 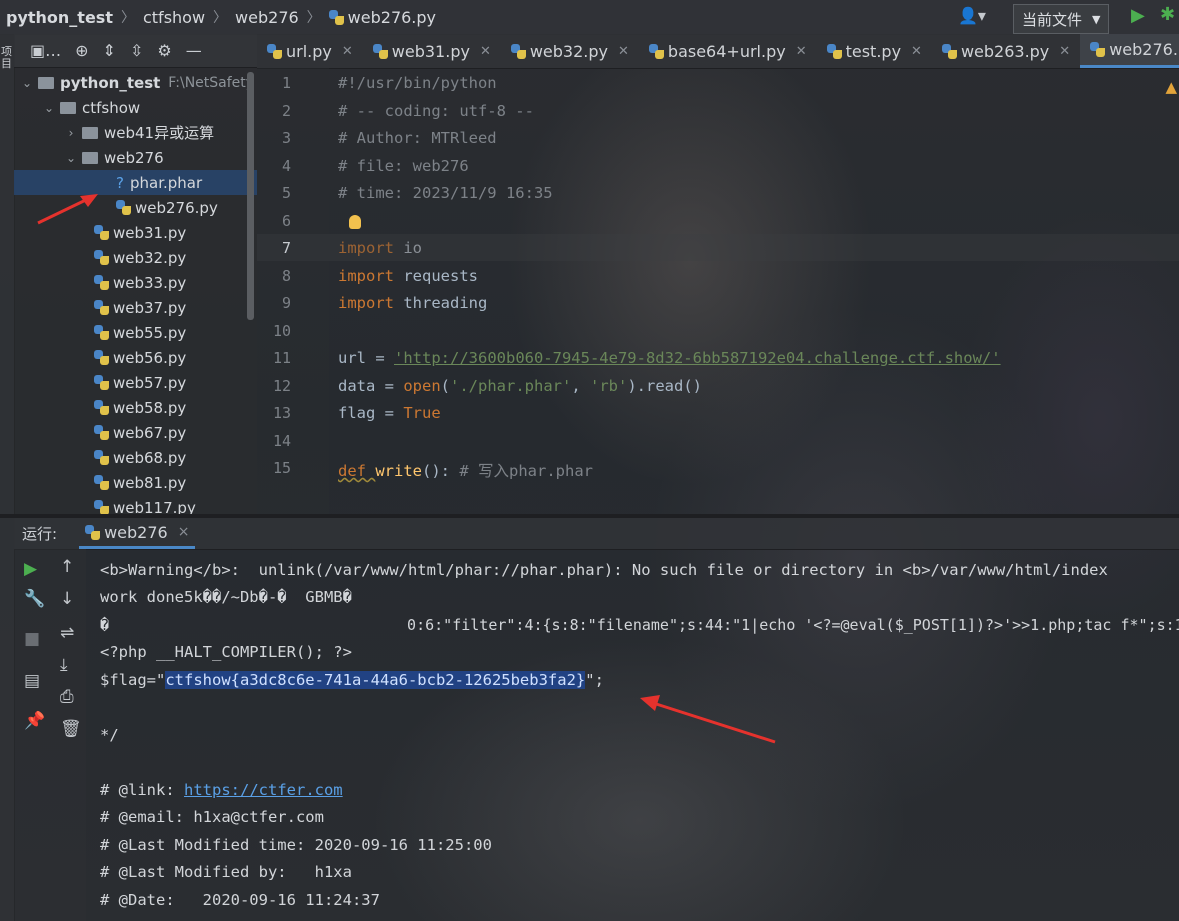 I want to click on run-panel-header: 运行: web276 ×, so click(x=596, y=534).